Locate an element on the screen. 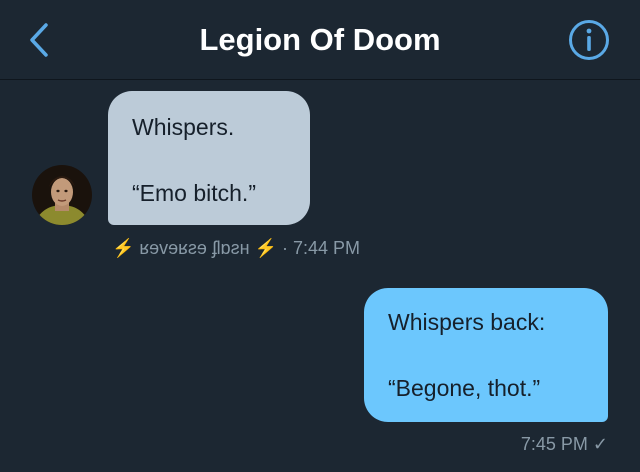 This screenshot has width=640, height=472. message-line: “Begone, thot.” is located at coordinates (464, 388).